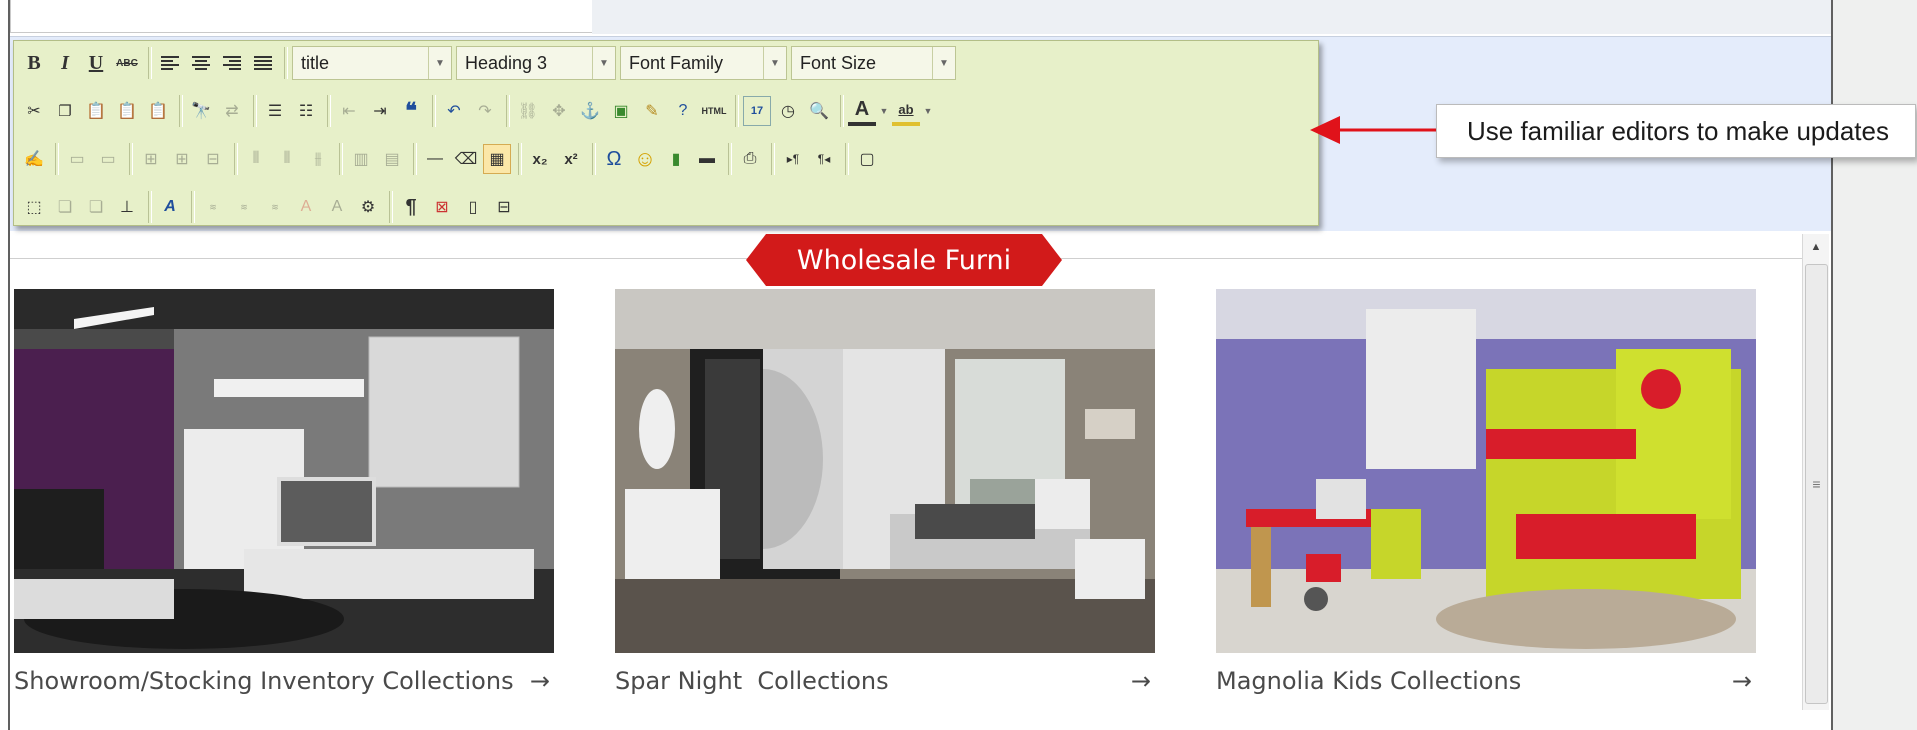 This screenshot has height=730, width=1917. Describe the element at coordinates (571, 159) in the screenshot. I see `superscript-button: x²` at that location.